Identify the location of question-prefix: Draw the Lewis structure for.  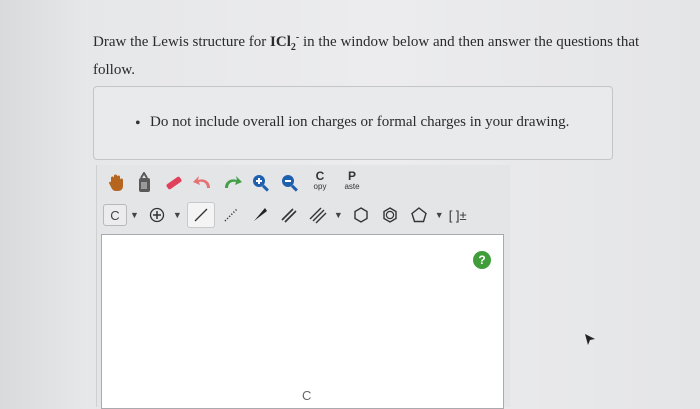
(182, 42).